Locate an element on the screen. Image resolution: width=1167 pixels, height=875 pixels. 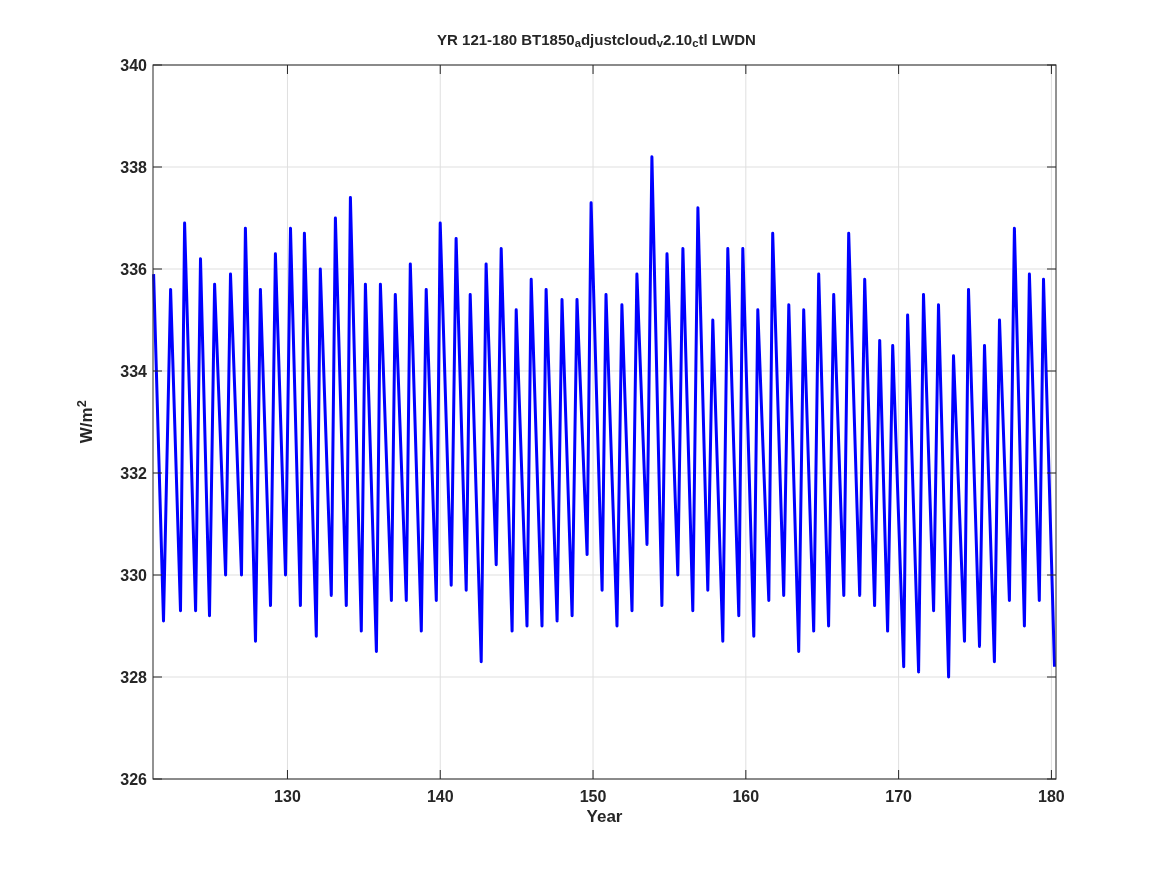
x-tick-label: 180 is located at coordinates (1051, 796).